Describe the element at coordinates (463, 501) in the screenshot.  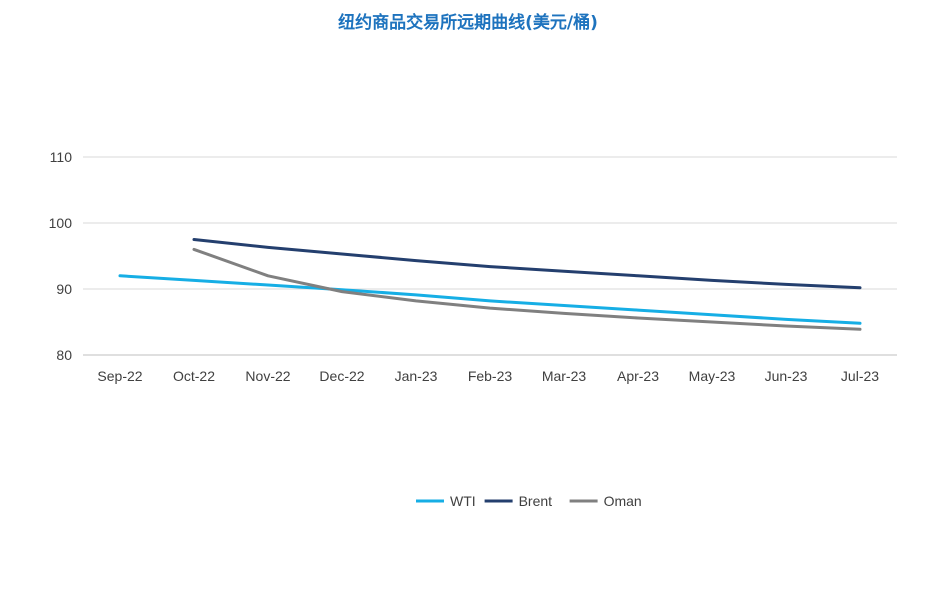
I see `legend-label: WTI` at that location.